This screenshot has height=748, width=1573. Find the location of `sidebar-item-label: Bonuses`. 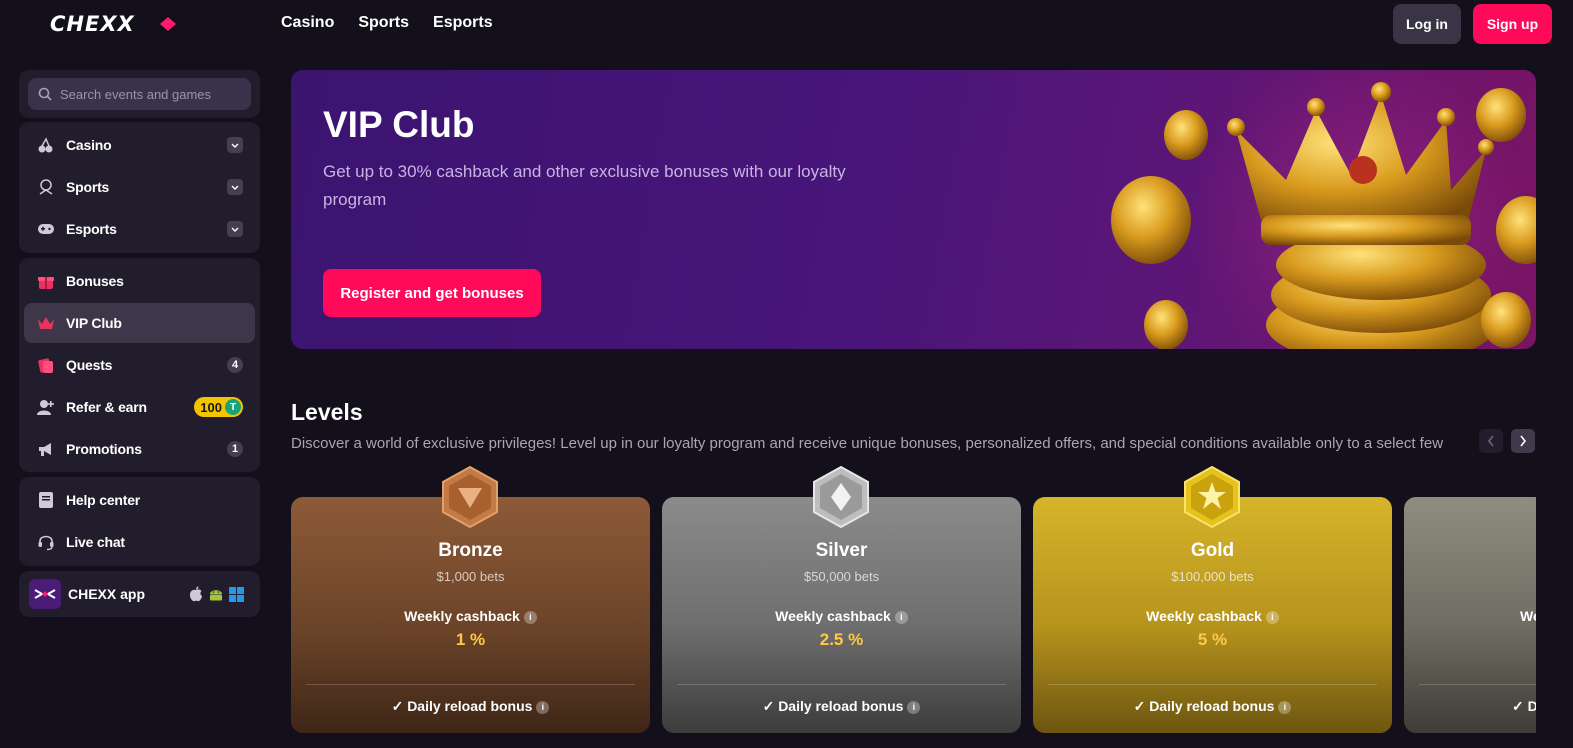

sidebar-item-label: Bonuses is located at coordinates (95, 281).